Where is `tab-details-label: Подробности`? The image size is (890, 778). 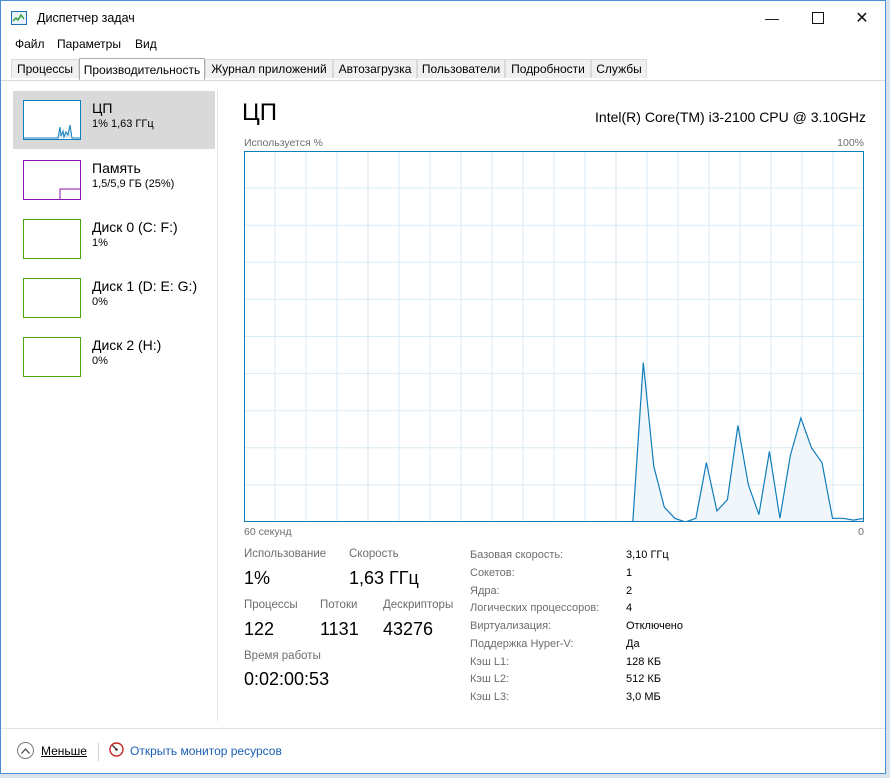 tab-details-label: Подробности is located at coordinates (548, 69).